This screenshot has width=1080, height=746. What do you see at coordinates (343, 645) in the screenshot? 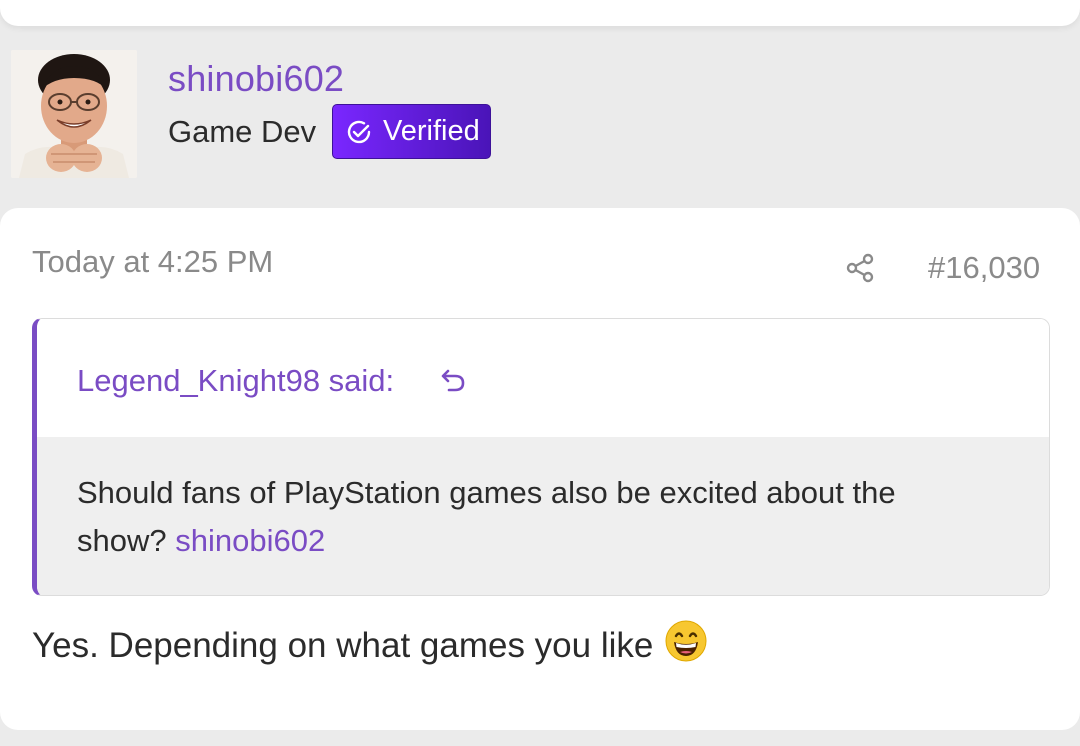
I see `post-body-text: Yes. Depending on what games you like` at bounding box center [343, 645].